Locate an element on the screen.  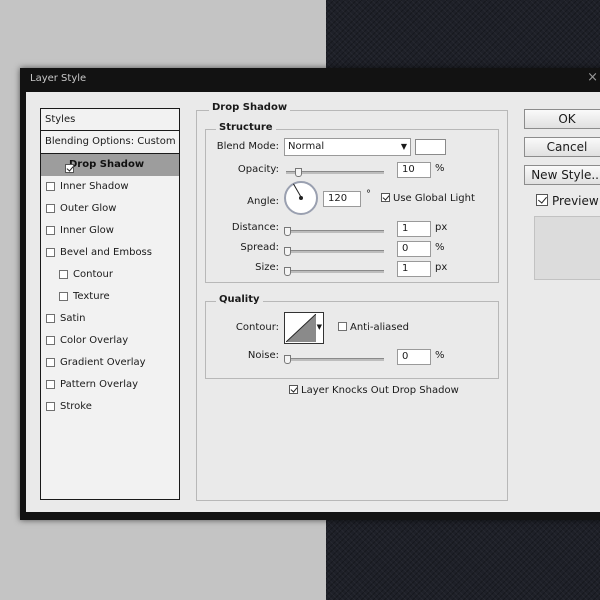
spread-label: Spread: is located at coordinates (259, 247).